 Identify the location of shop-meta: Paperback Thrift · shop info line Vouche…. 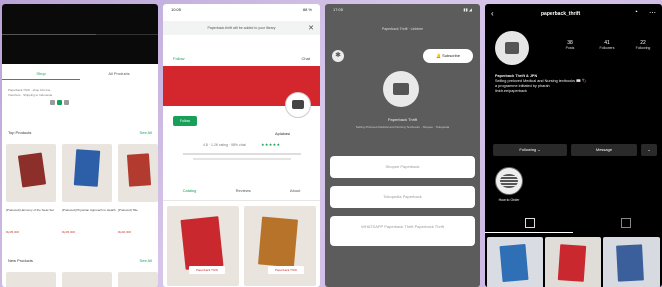
(78, 93).